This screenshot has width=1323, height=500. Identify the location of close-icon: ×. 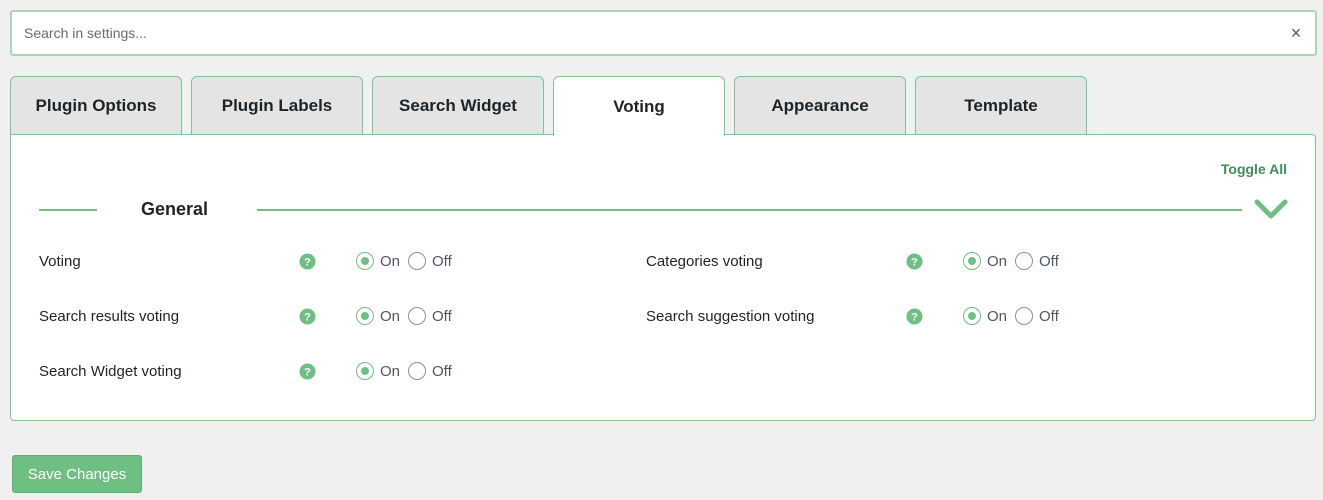
(1296, 33).